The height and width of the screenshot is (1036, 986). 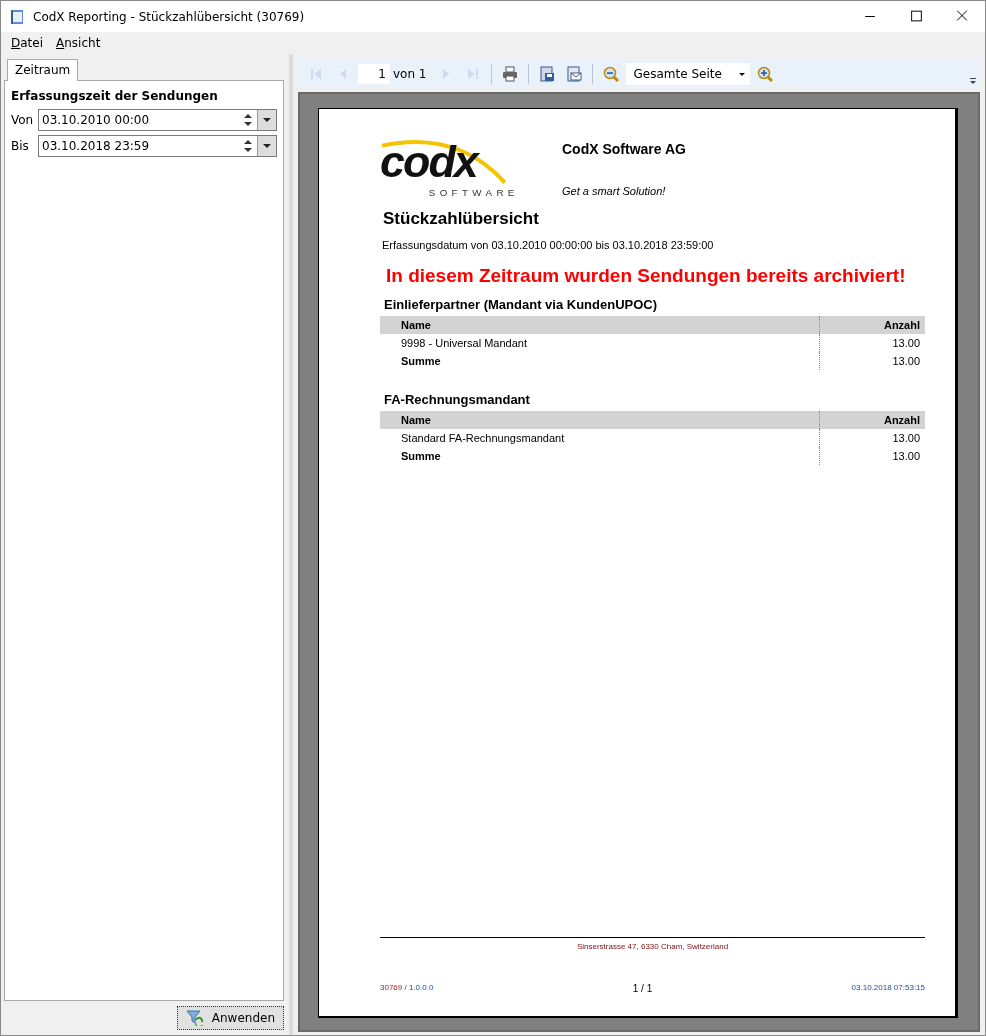 I want to click on app-icon, so click(x=17, y=16).